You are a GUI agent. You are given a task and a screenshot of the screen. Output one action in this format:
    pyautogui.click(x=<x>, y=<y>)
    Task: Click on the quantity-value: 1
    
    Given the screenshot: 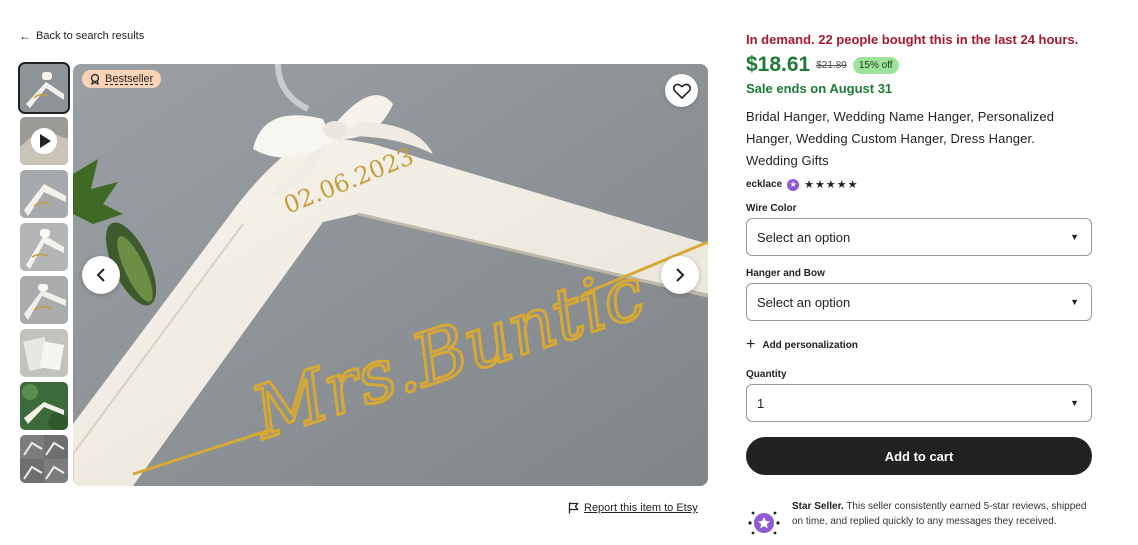 What is the action you would take?
    pyautogui.click(x=761, y=403)
    